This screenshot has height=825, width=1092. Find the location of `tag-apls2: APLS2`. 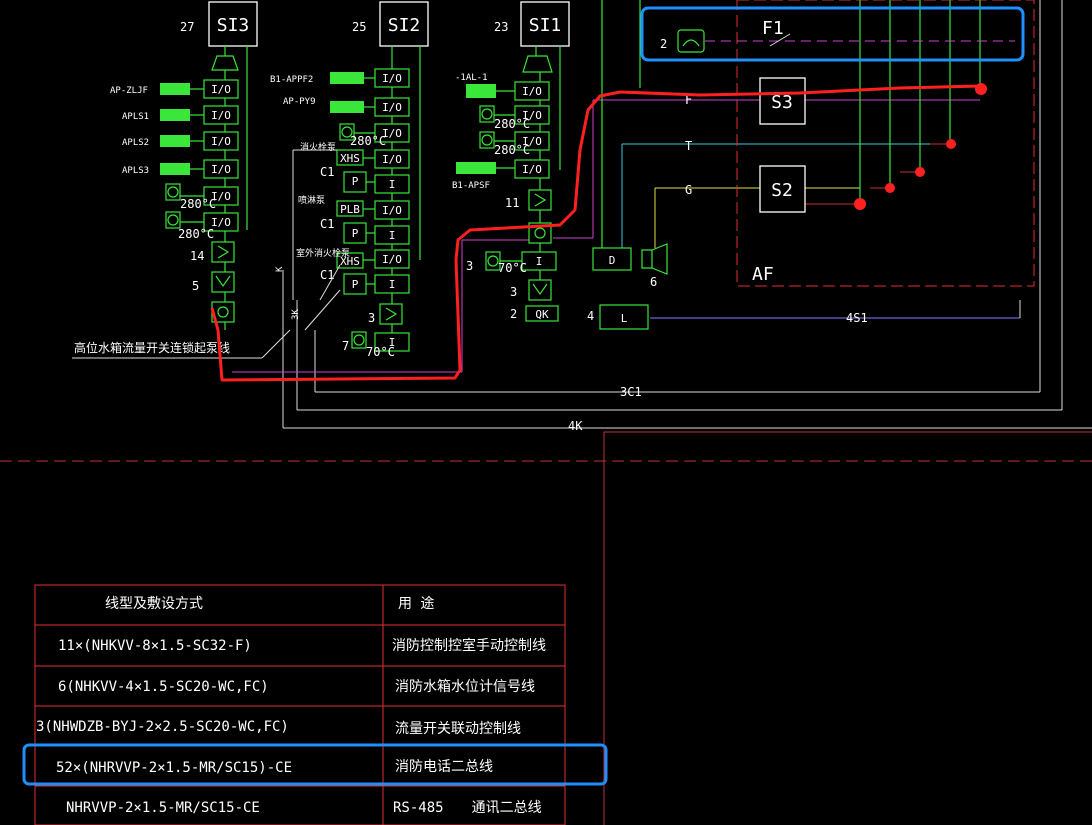

tag-apls2: APLS2 is located at coordinates (135, 143).